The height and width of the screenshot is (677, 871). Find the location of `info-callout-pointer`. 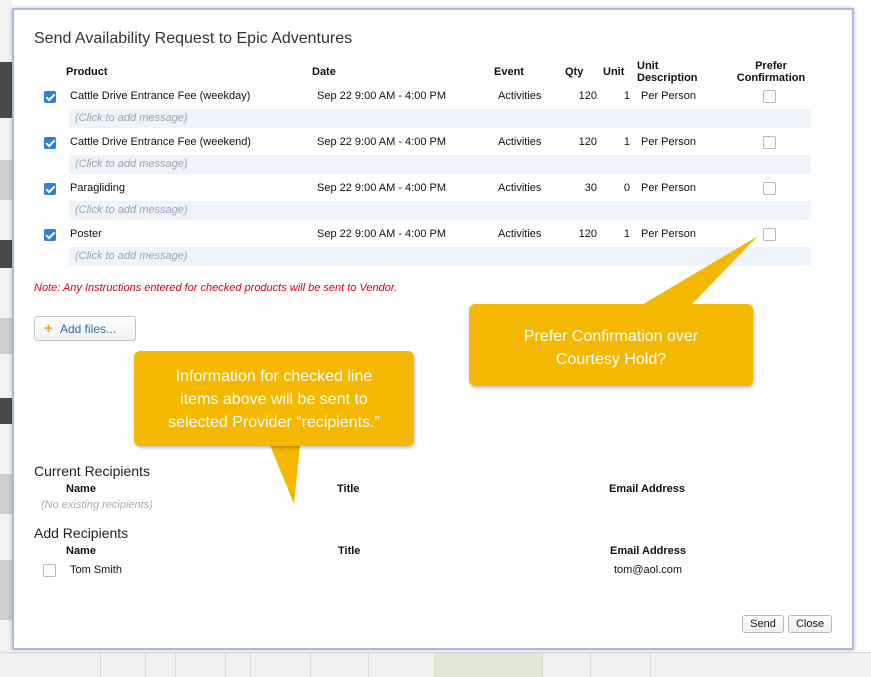

info-callout-pointer is located at coordinates (285, 474).